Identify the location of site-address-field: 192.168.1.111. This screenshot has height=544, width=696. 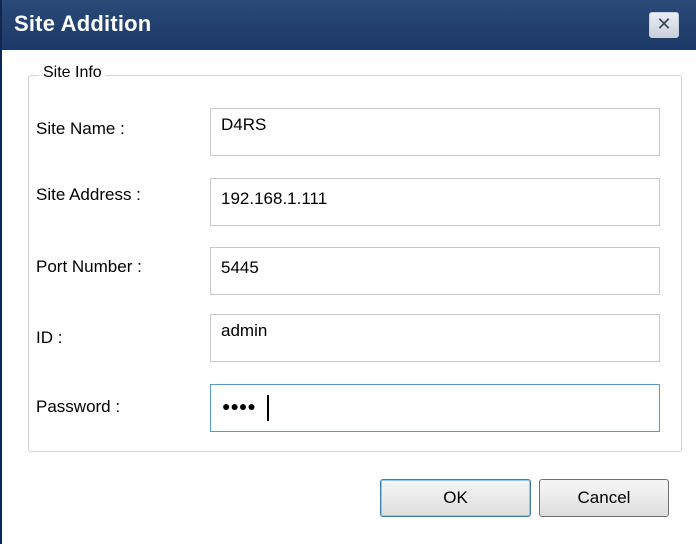
(435, 202).